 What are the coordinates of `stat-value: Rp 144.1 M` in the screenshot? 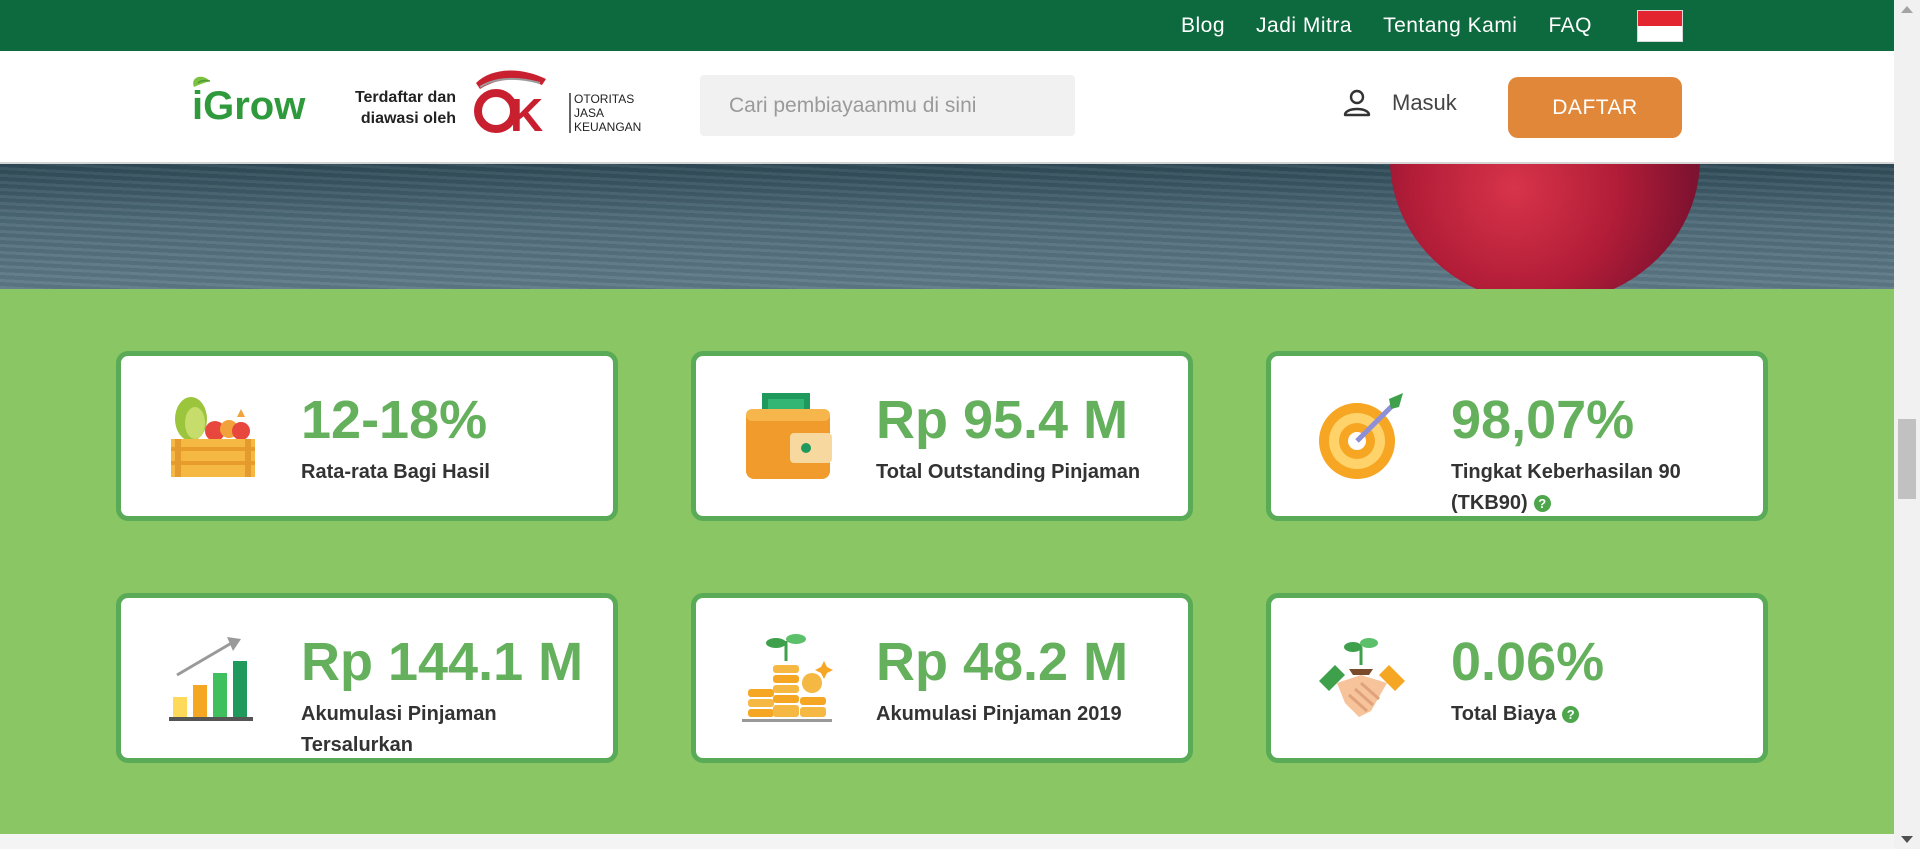 It's located at (442, 662).